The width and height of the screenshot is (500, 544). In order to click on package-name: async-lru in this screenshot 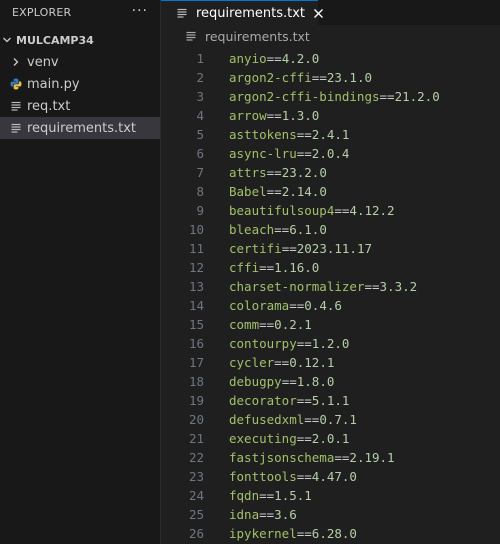, I will do `click(263, 153)`.